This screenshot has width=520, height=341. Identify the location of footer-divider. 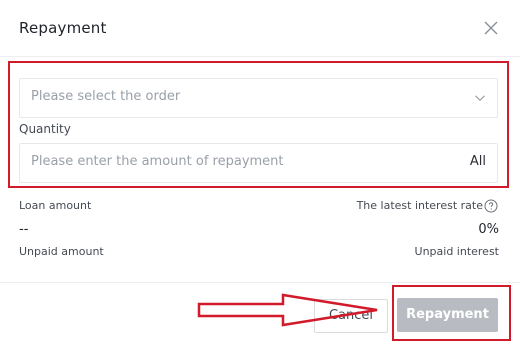
(260, 282).